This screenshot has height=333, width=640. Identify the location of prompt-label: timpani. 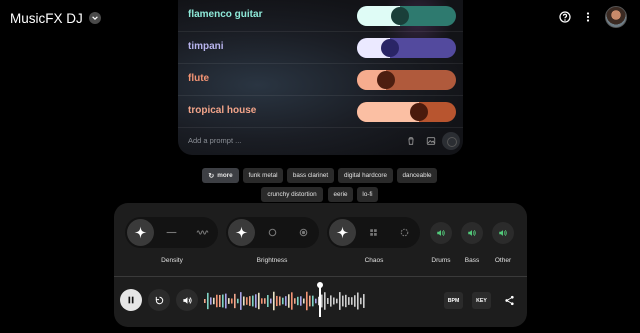
(206, 46).